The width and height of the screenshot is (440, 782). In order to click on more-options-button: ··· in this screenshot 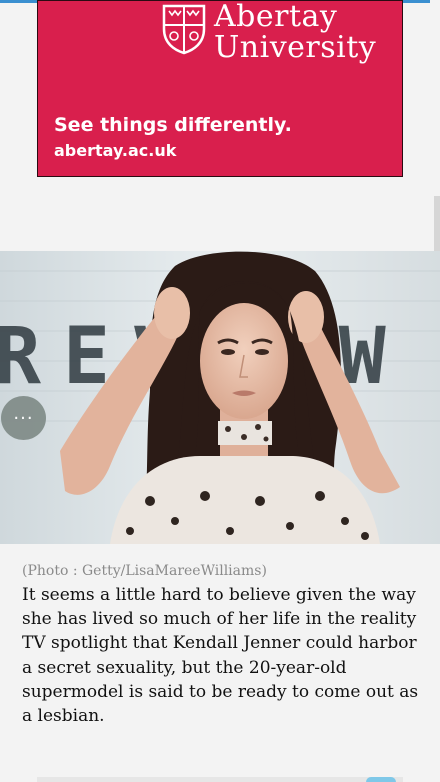, I will do `click(23, 418)`.